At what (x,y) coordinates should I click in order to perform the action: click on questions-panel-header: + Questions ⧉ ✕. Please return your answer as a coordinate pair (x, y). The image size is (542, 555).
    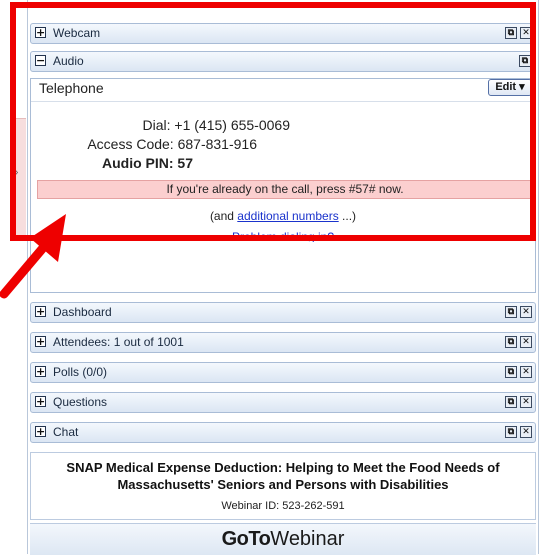
    Looking at the image, I should click on (283, 402).